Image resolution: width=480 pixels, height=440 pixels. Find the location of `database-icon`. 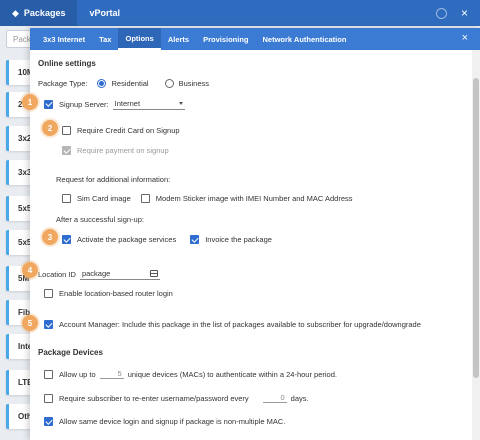

database-icon is located at coordinates (153, 273).